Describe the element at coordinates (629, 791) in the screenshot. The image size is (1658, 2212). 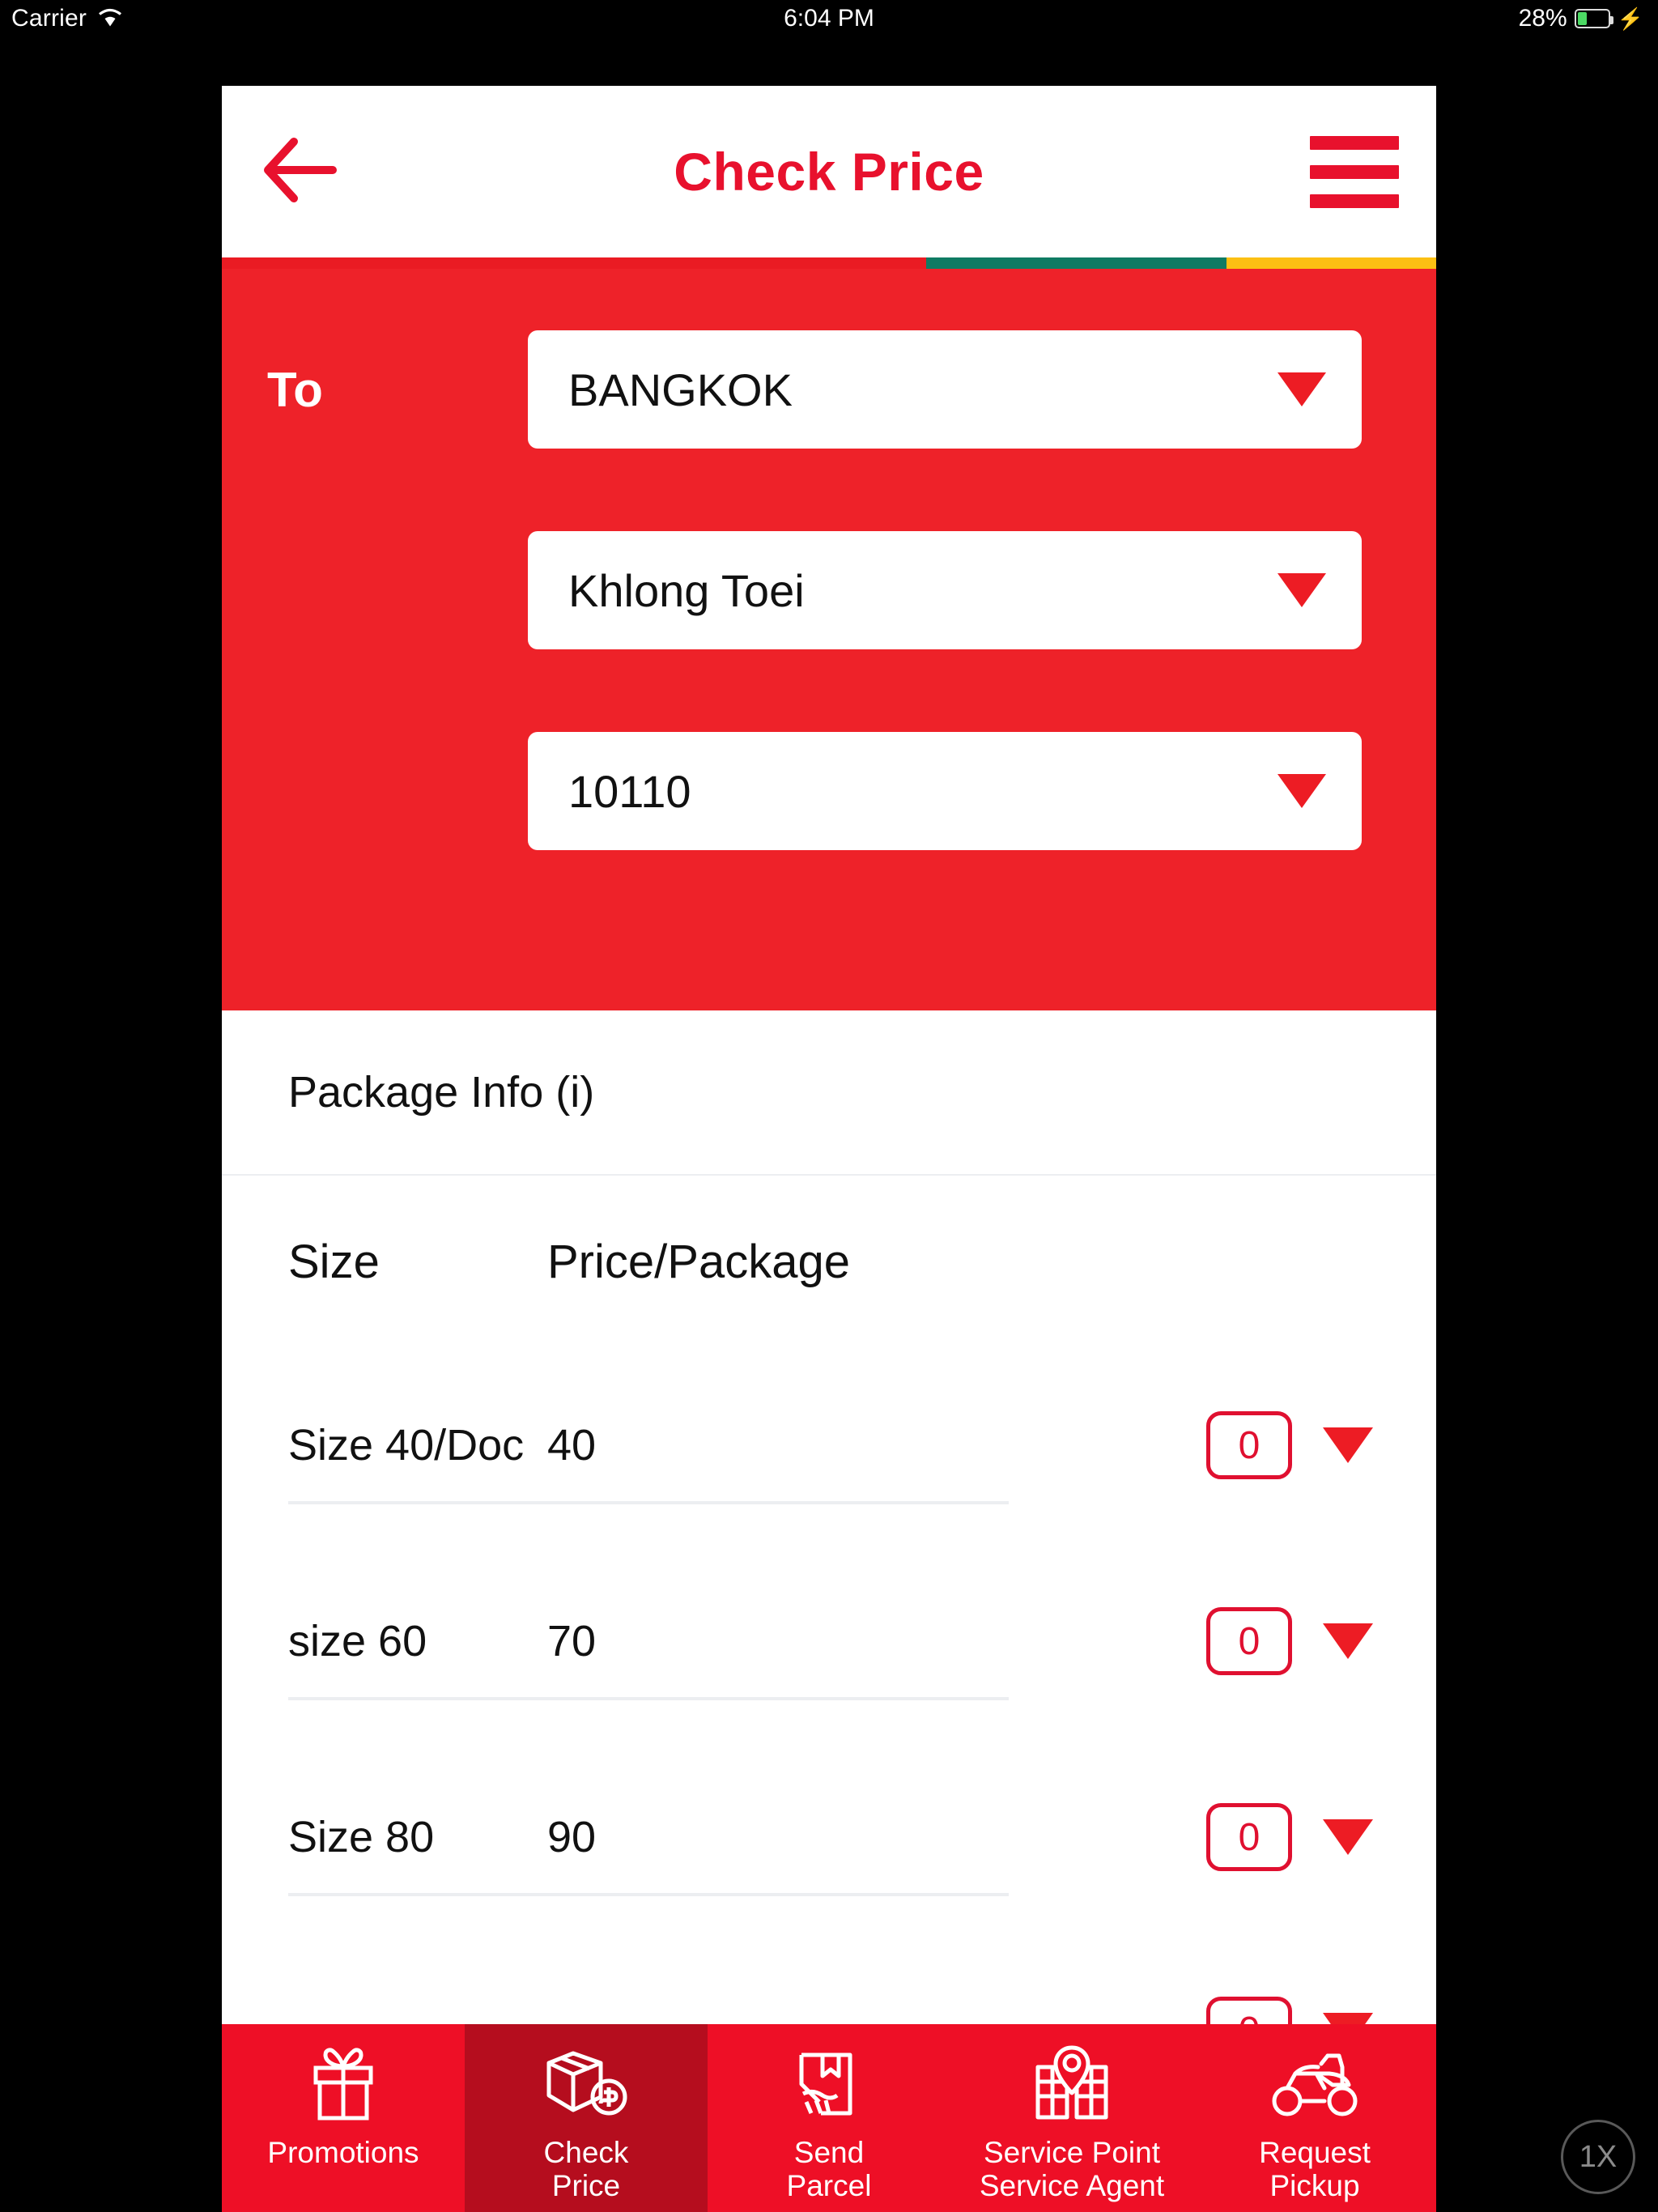
I see `postcode-value: 10110` at that location.